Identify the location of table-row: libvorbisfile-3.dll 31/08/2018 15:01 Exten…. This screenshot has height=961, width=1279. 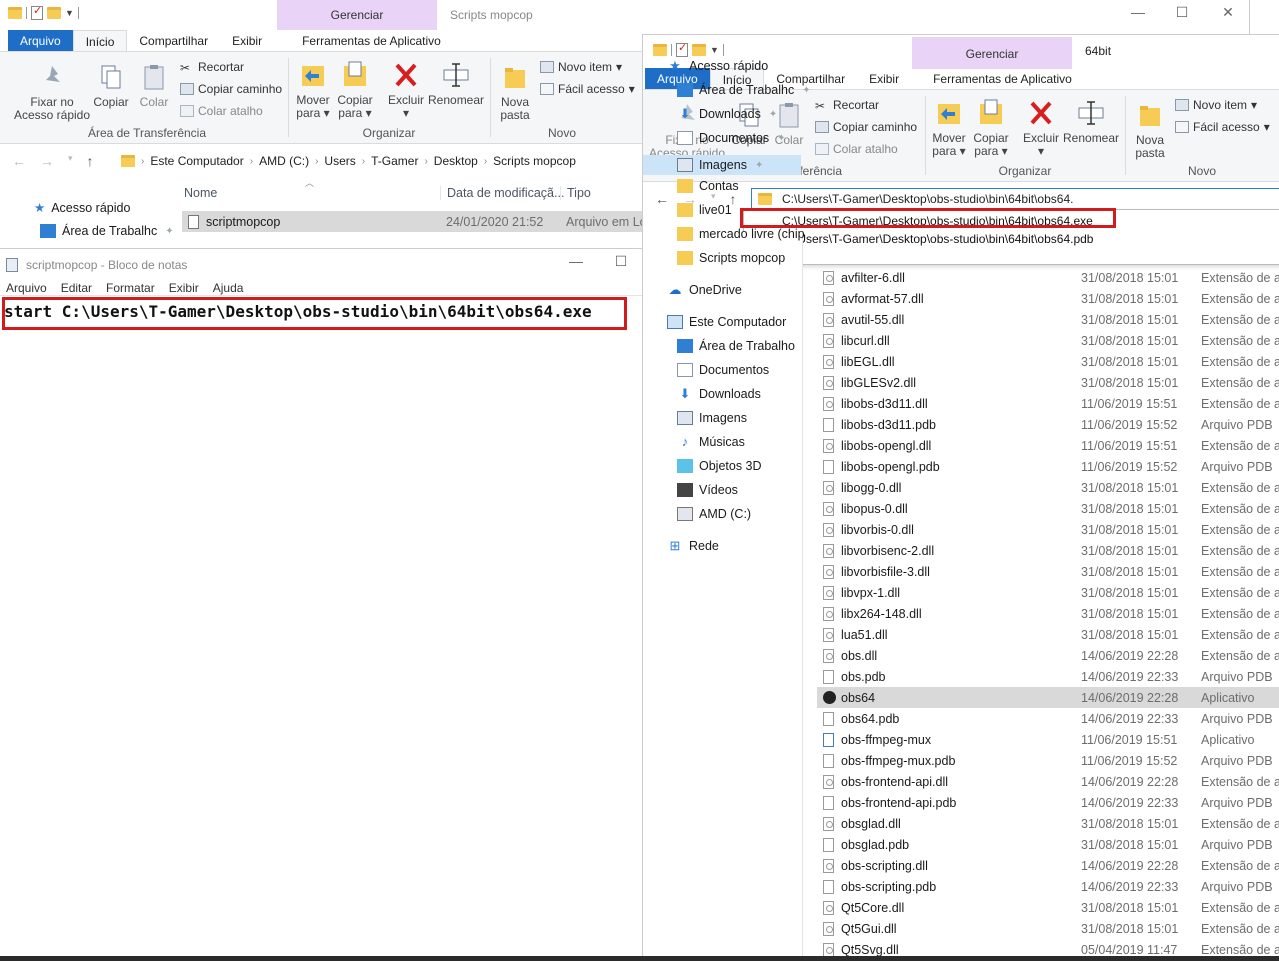
(1048, 571).